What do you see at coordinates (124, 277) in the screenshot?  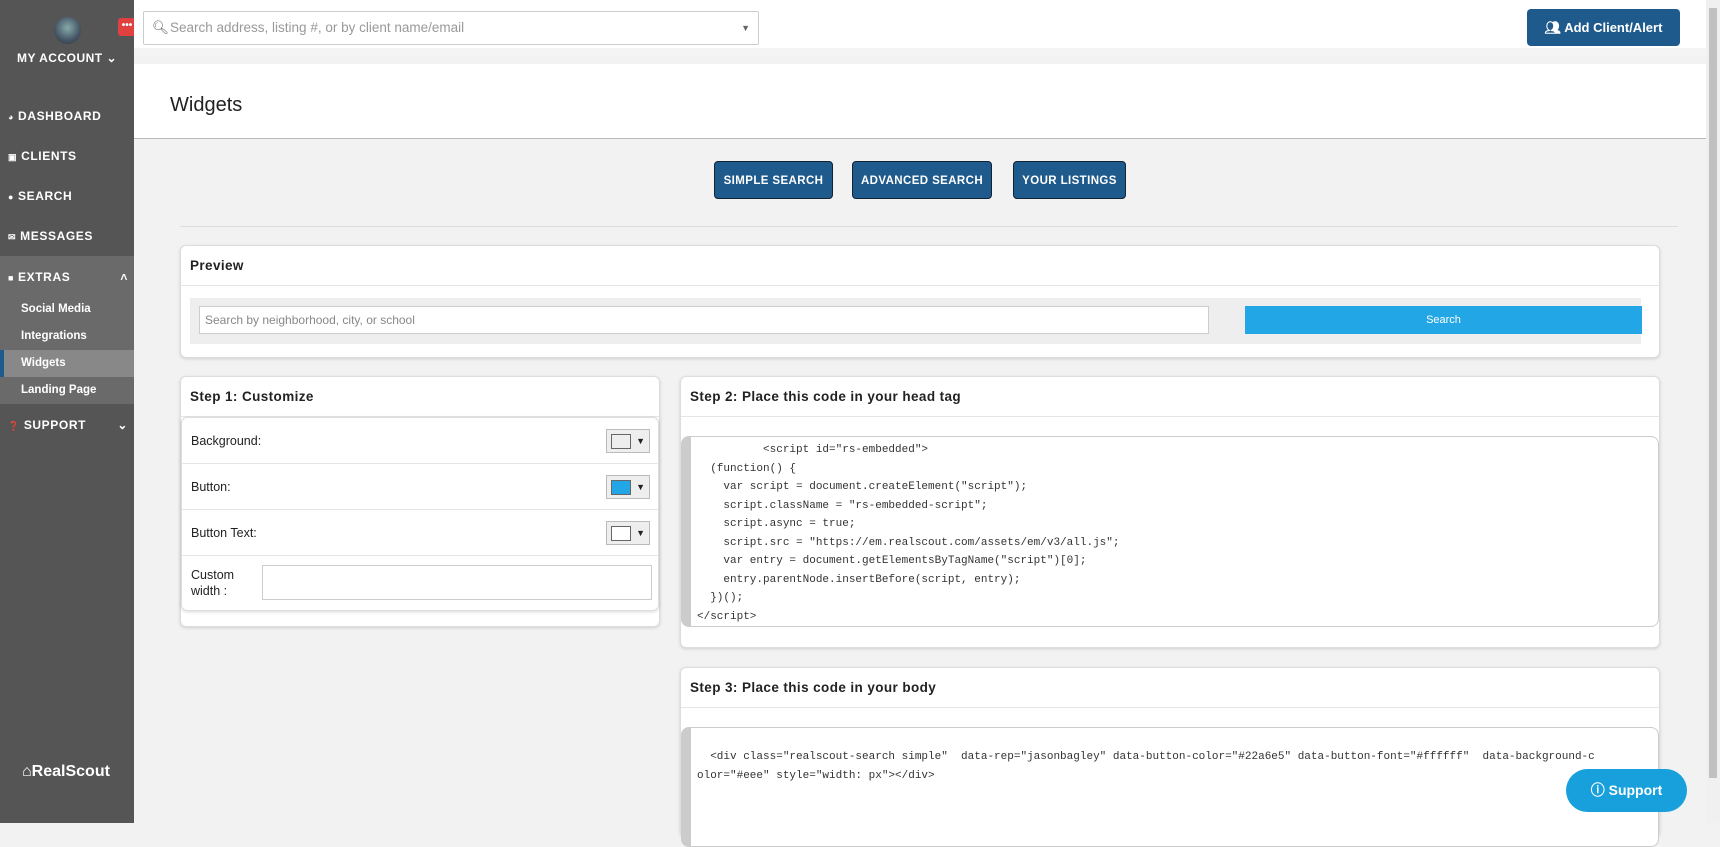 I see `chevron-up-icon: ˄` at bounding box center [124, 277].